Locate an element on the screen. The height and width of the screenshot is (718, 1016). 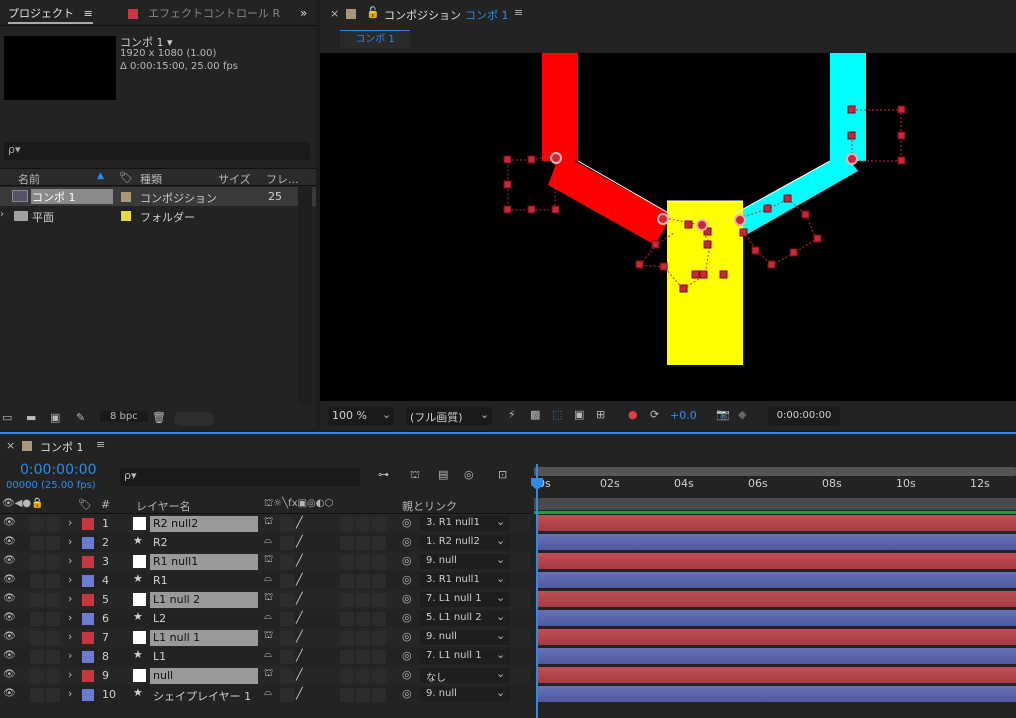
timeline-layer-row: 👁 › 6 ★ L2 ⌓ ╱ ◎ 5. L1 null 2 ⌄ is located at coordinates (265, 618).